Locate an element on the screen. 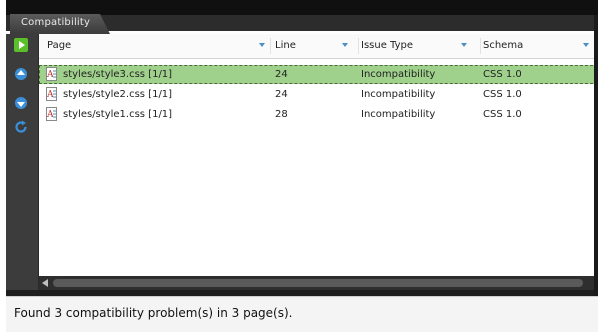  column-header-schema: Schema is located at coordinates (538, 46).